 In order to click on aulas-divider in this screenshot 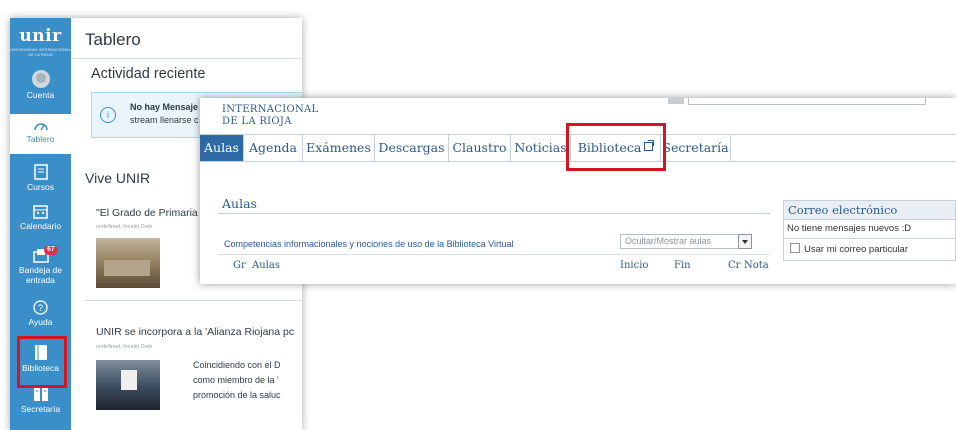, I will do `click(494, 213)`.